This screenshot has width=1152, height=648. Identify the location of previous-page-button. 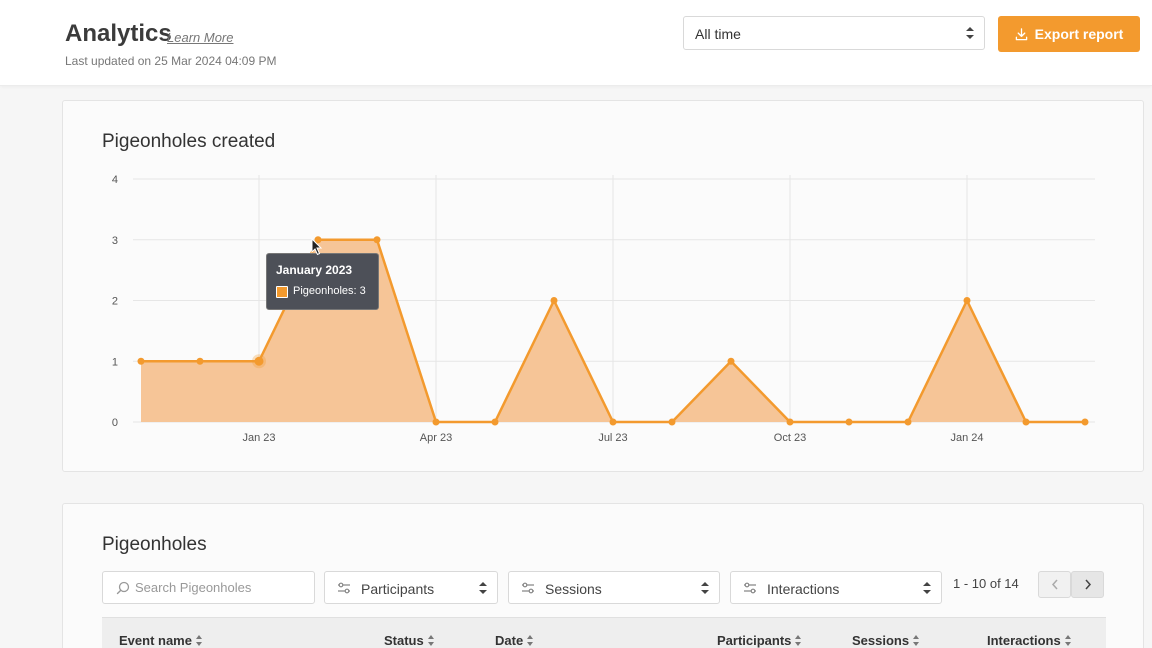
(1054, 584).